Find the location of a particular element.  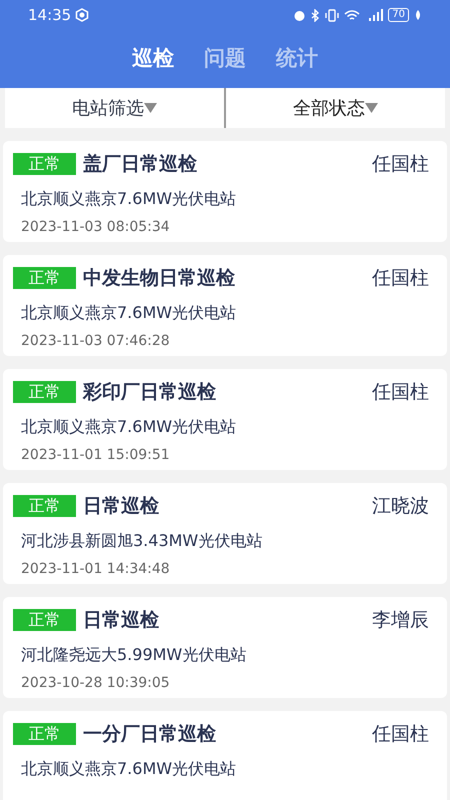

inspection-time: 2023-11-03 07:46:28 is located at coordinates (95, 341).